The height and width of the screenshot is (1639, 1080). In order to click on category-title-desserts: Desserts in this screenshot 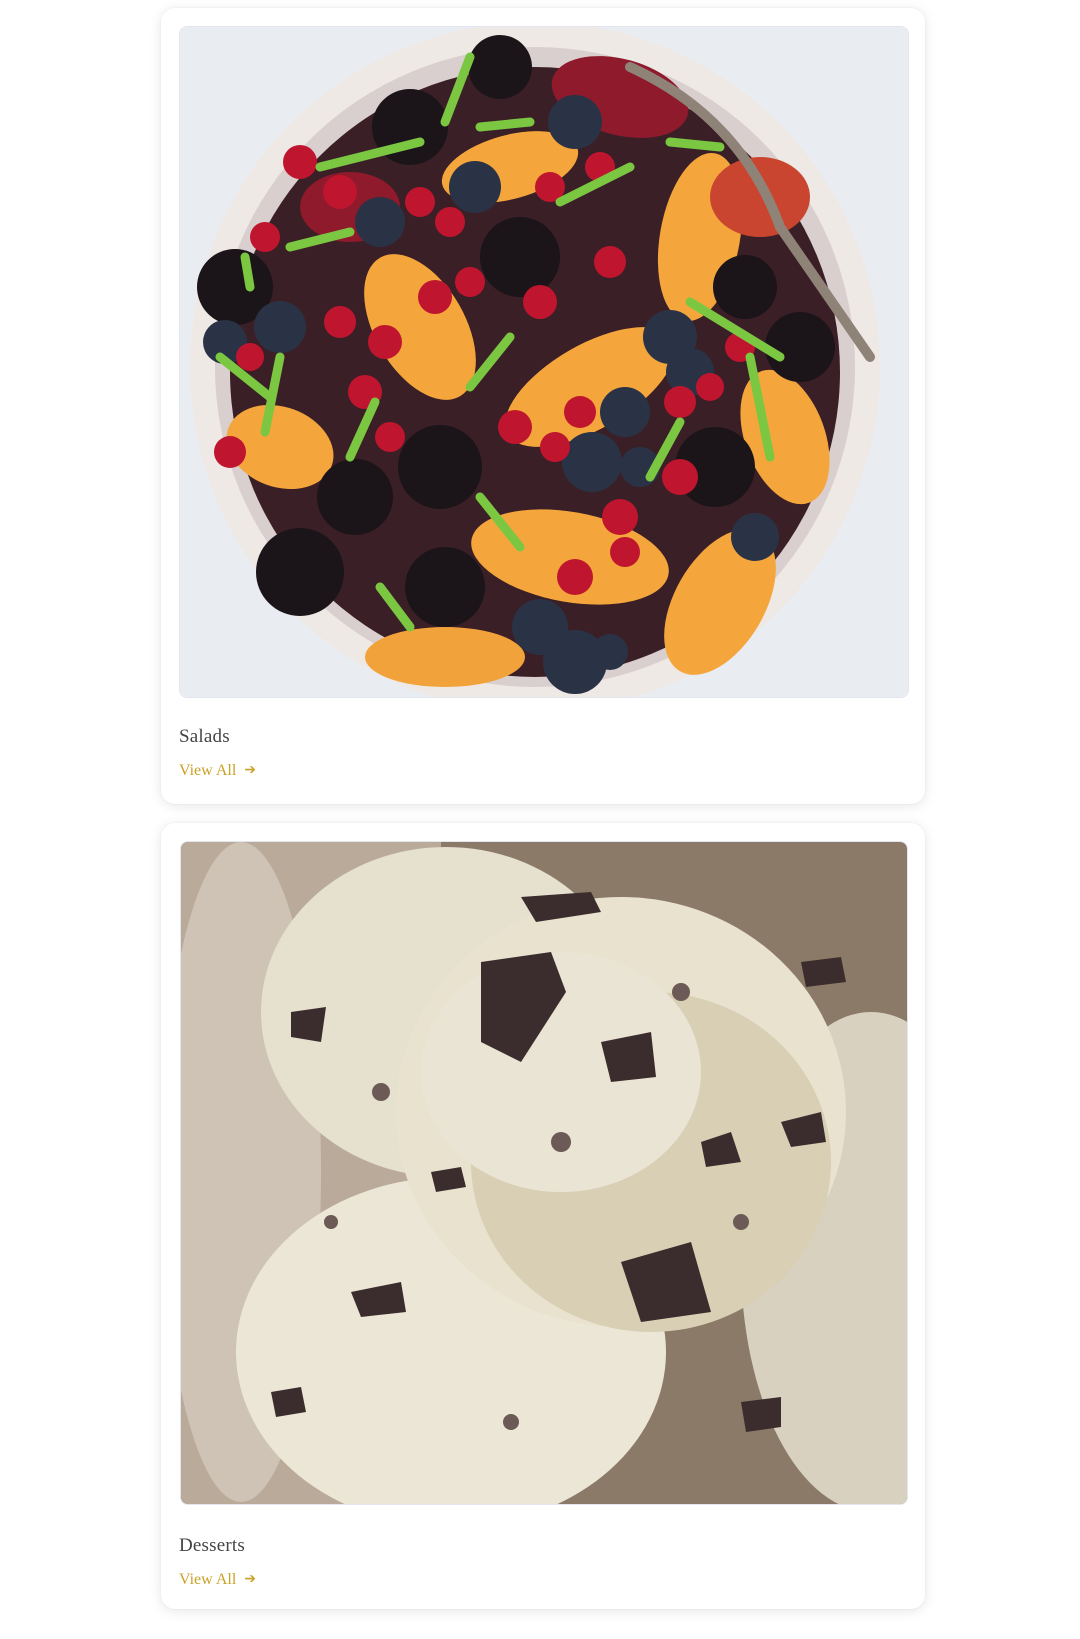, I will do `click(212, 1545)`.